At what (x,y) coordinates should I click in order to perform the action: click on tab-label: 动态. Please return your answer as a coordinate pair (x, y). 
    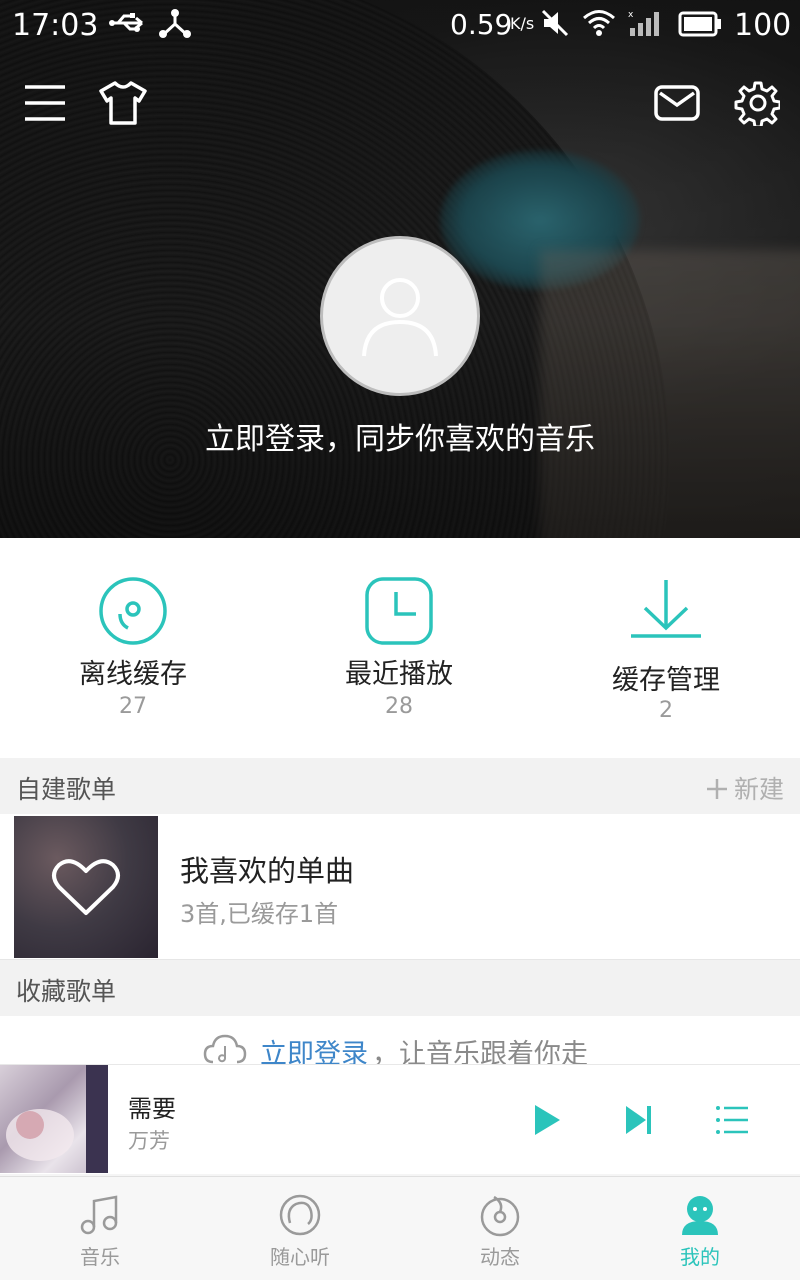
    Looking at the image, I should click on (500, 1257).